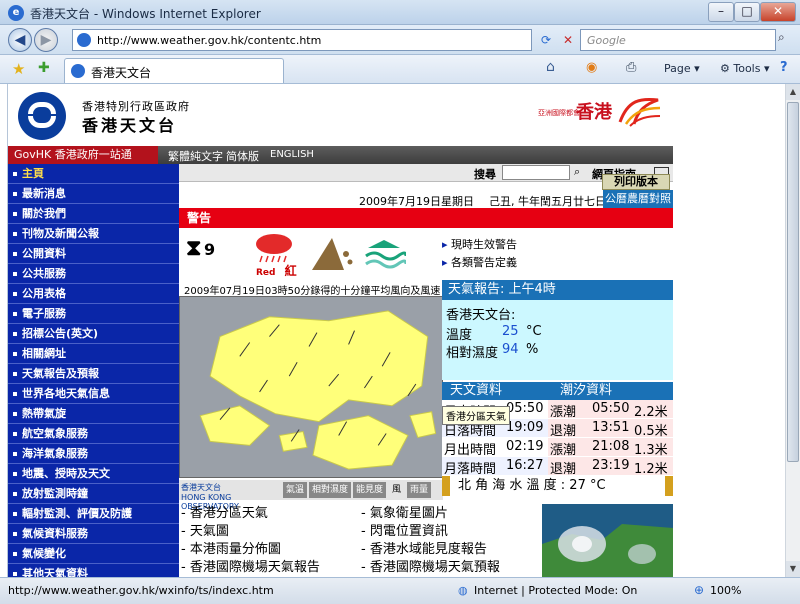 Image resolution: width=800 pixels, height=604 pixels. What do you see at coordinates (678, 40) in the screenshot?
I see `search-input: Google` at bounding box center [678, 40].